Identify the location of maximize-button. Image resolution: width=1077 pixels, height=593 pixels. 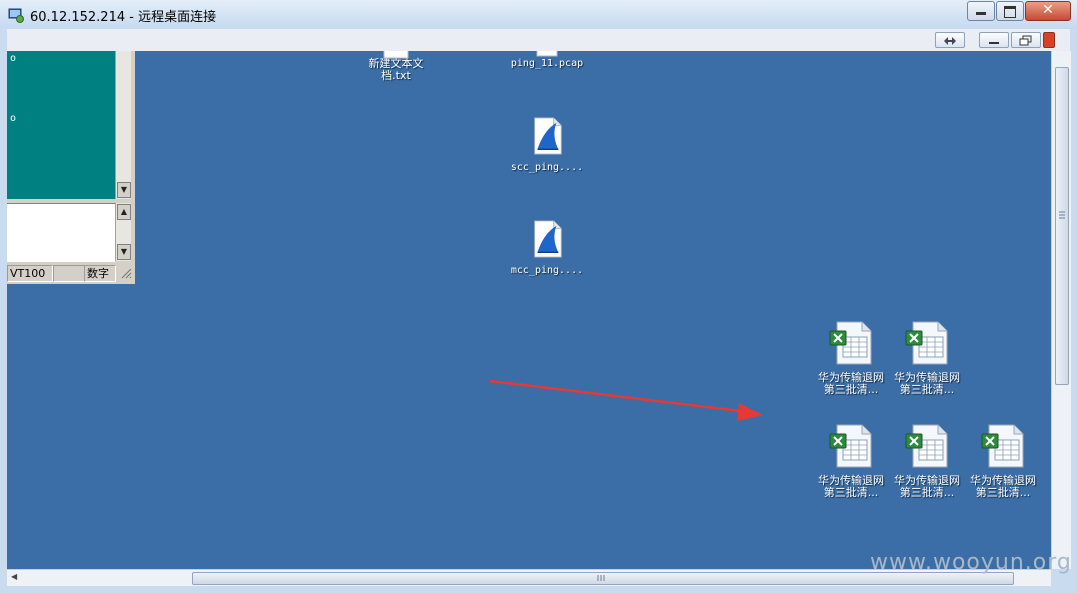
(1010, 11).